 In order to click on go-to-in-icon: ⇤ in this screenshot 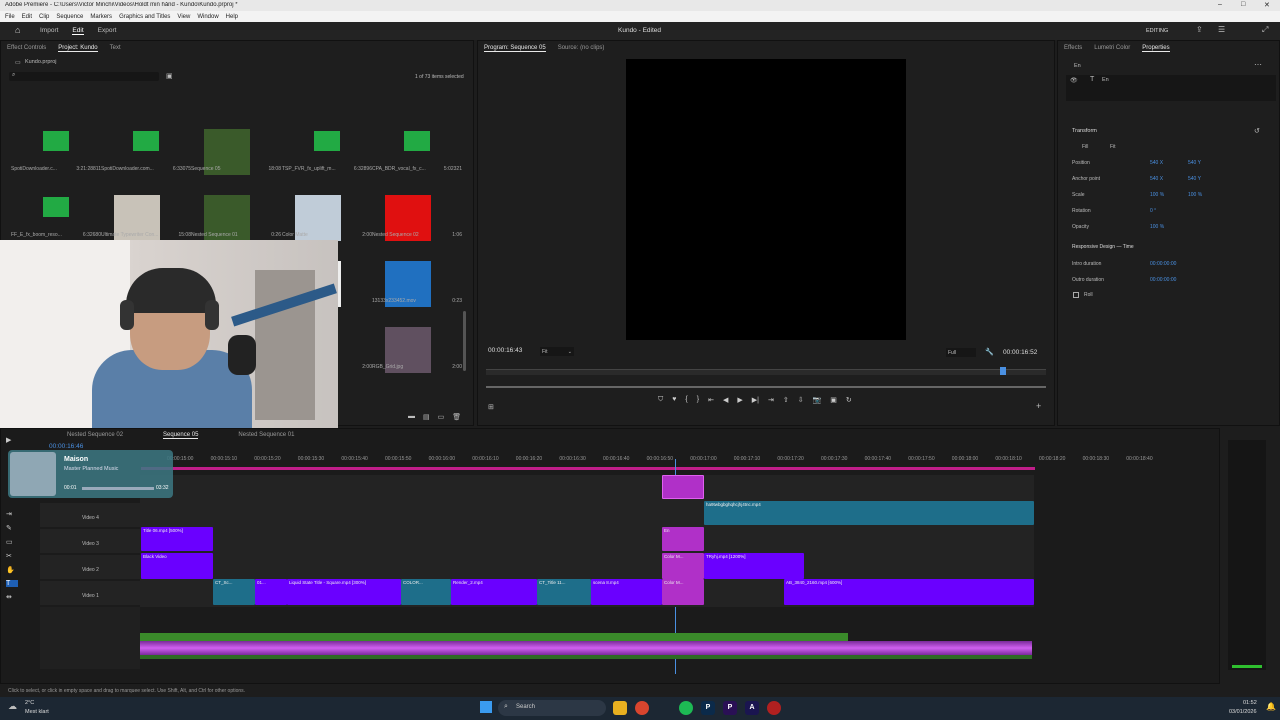, I will do `click(711, 400)`.